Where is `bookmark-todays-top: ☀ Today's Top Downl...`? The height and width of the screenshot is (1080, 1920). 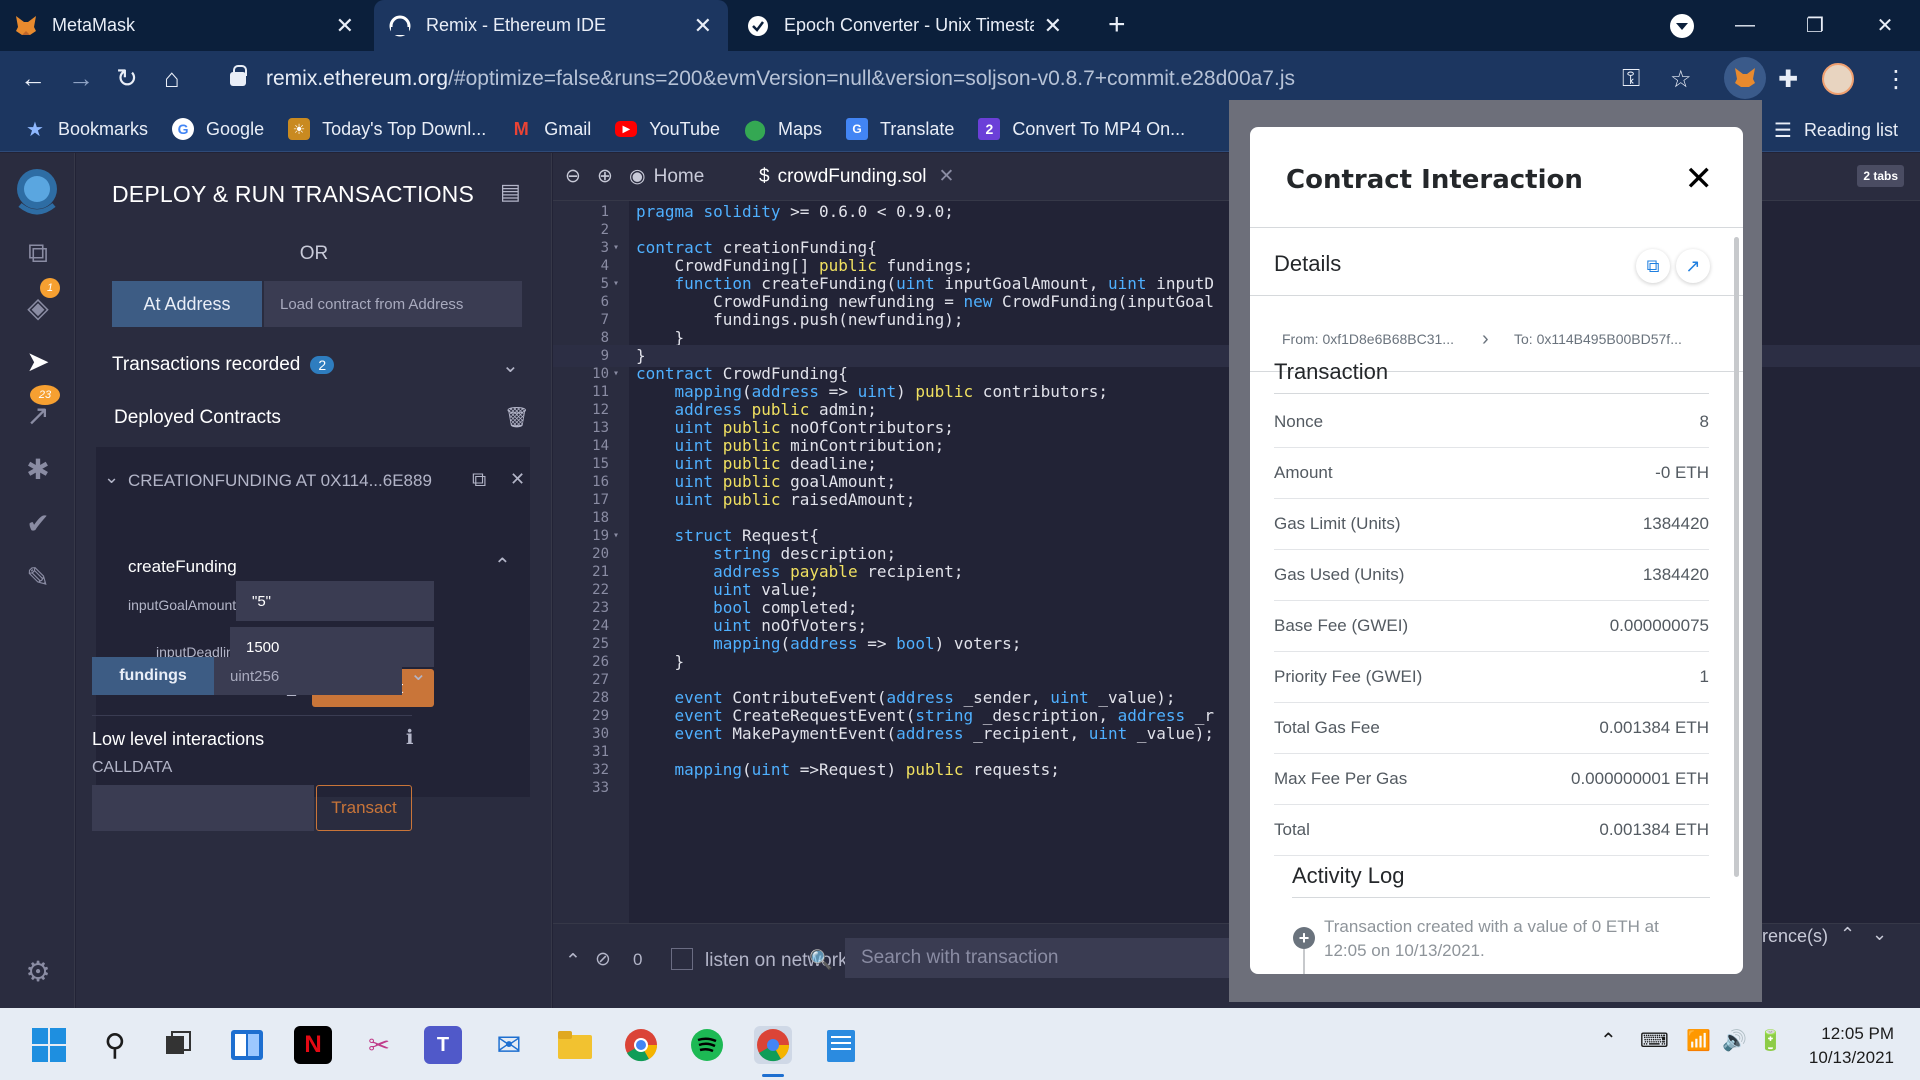
bookmark-todays-top: ☀ Today's Top Downl... is located at coordinates (387, 129).